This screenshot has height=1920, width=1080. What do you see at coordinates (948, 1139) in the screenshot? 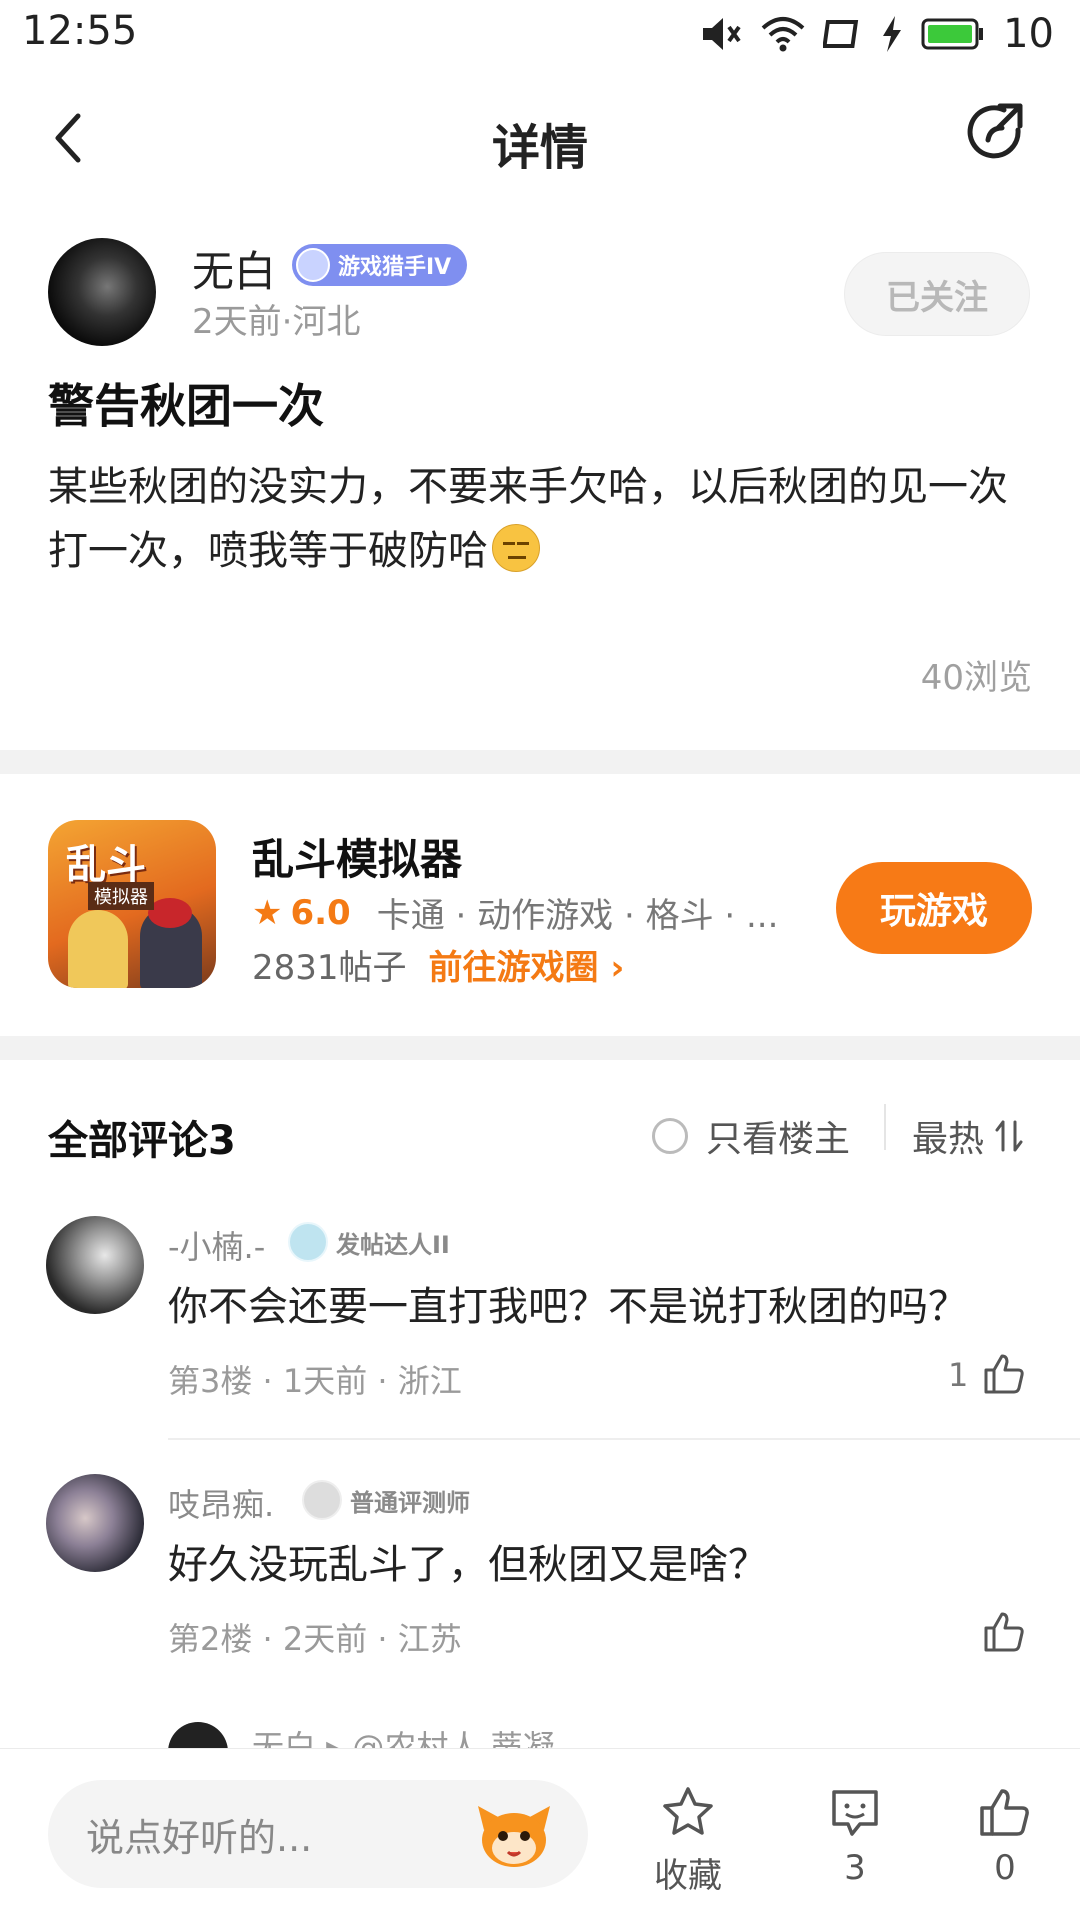
I see `sort-label: 最热` at bounding box center [948, 1139].